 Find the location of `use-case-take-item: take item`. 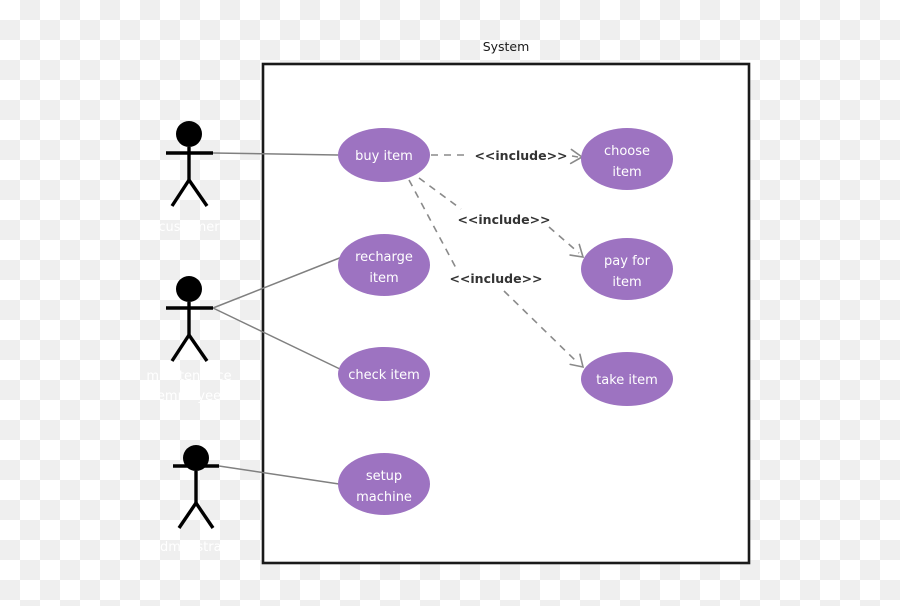

use-case-take-item: take item is located at coordinates (627, 379).